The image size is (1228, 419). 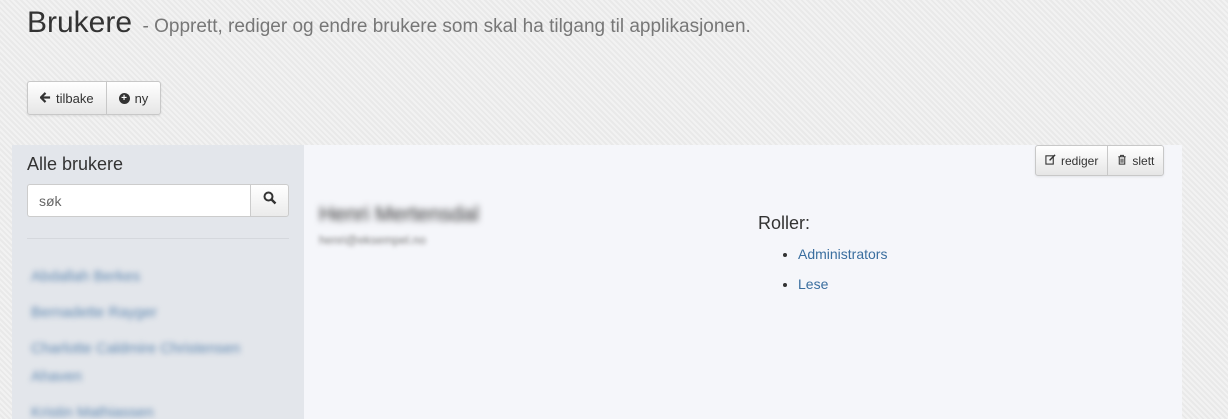 What do you see at coordinates (399, 214) in the screenshot?
I see `selected-user-name: Henri Mertensdal` at bounding box center [399, 214].